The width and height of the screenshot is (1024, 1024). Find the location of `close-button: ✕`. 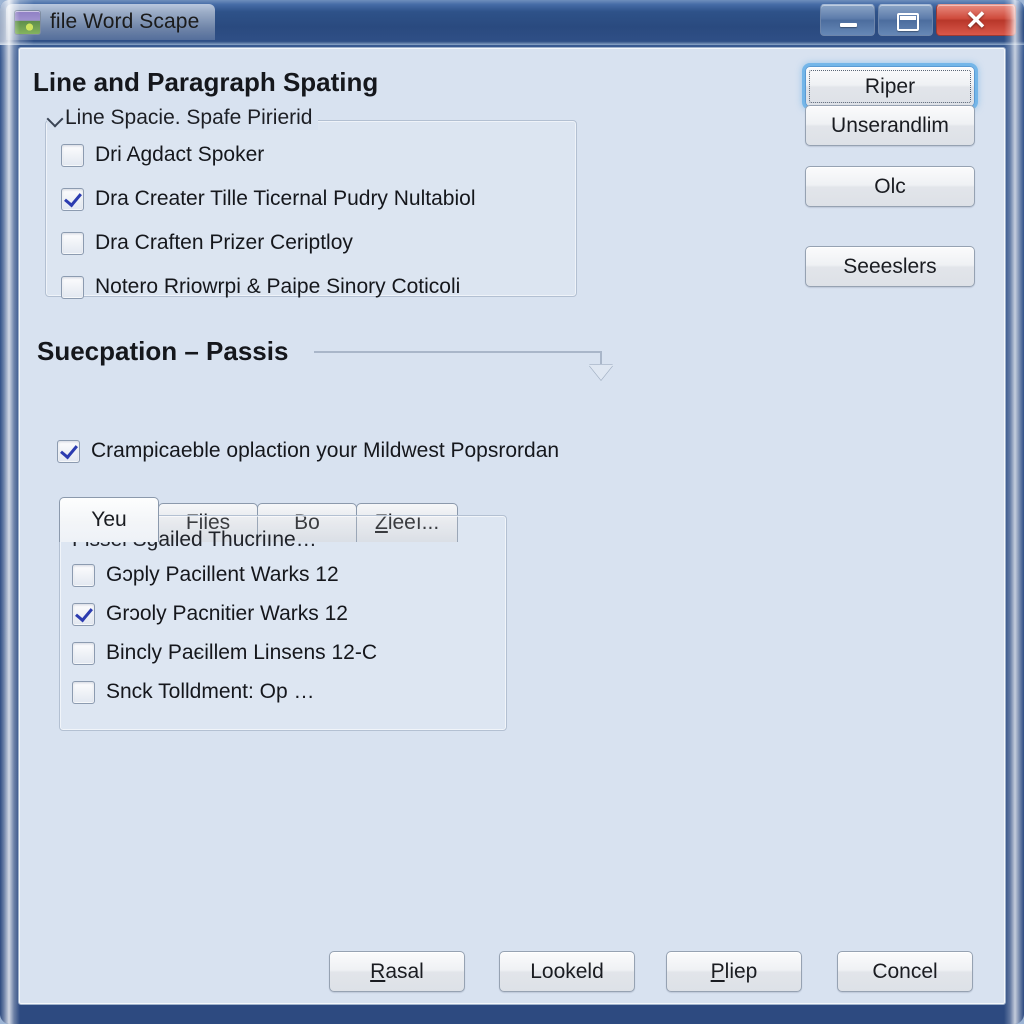

close-button: ✕ is located at coordinates (976, 20).